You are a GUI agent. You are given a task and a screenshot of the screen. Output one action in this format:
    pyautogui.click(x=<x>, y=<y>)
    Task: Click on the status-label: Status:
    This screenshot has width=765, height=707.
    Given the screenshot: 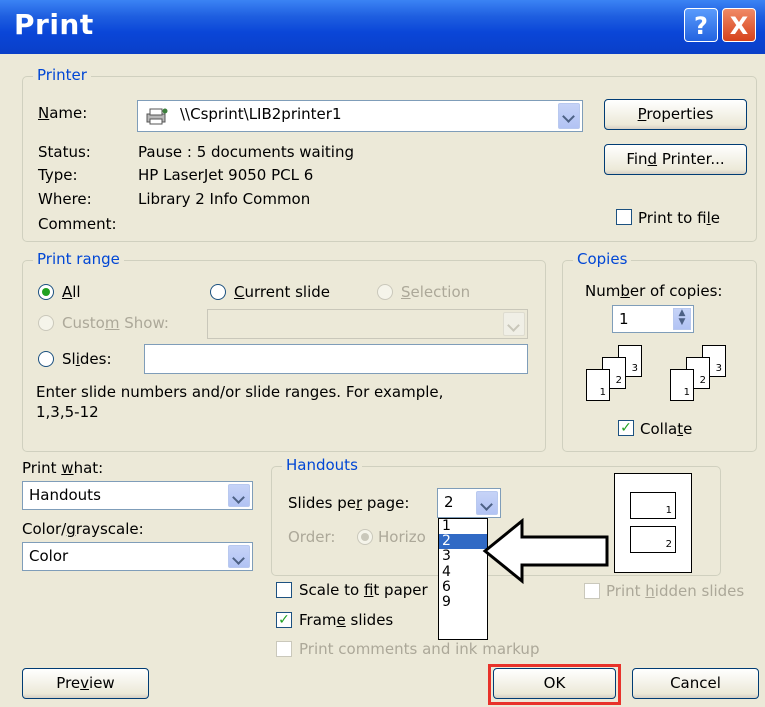 What is the action you would take?
    pyautogui.click(x=64, y=152)
    